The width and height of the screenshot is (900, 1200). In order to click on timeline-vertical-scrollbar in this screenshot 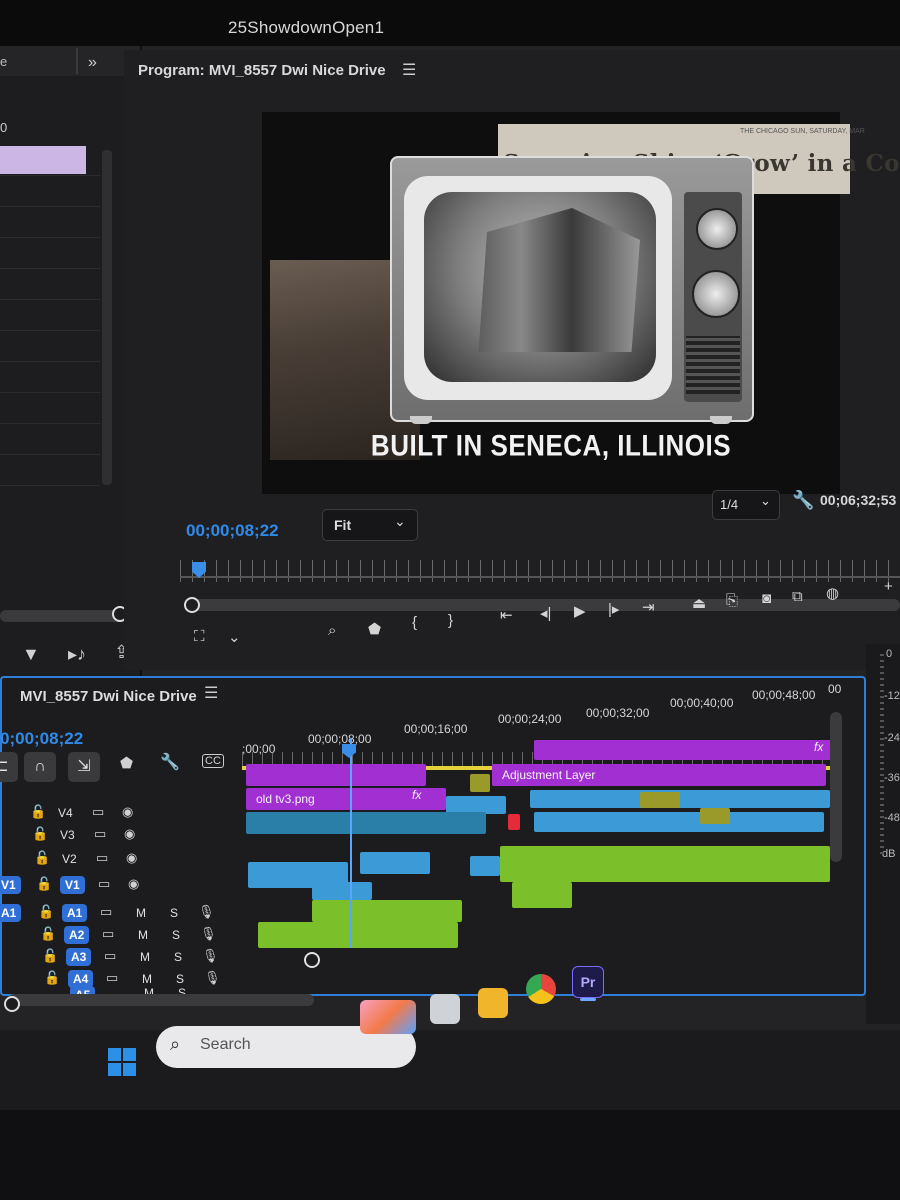, I will do `click(836, 787)`.